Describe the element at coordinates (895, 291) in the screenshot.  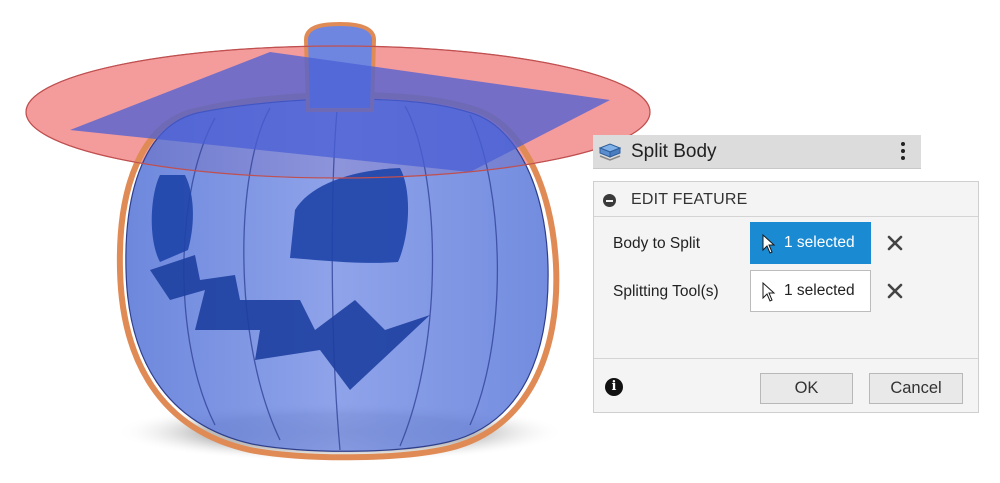
I see `clear-tool-selection-icon` at that location.